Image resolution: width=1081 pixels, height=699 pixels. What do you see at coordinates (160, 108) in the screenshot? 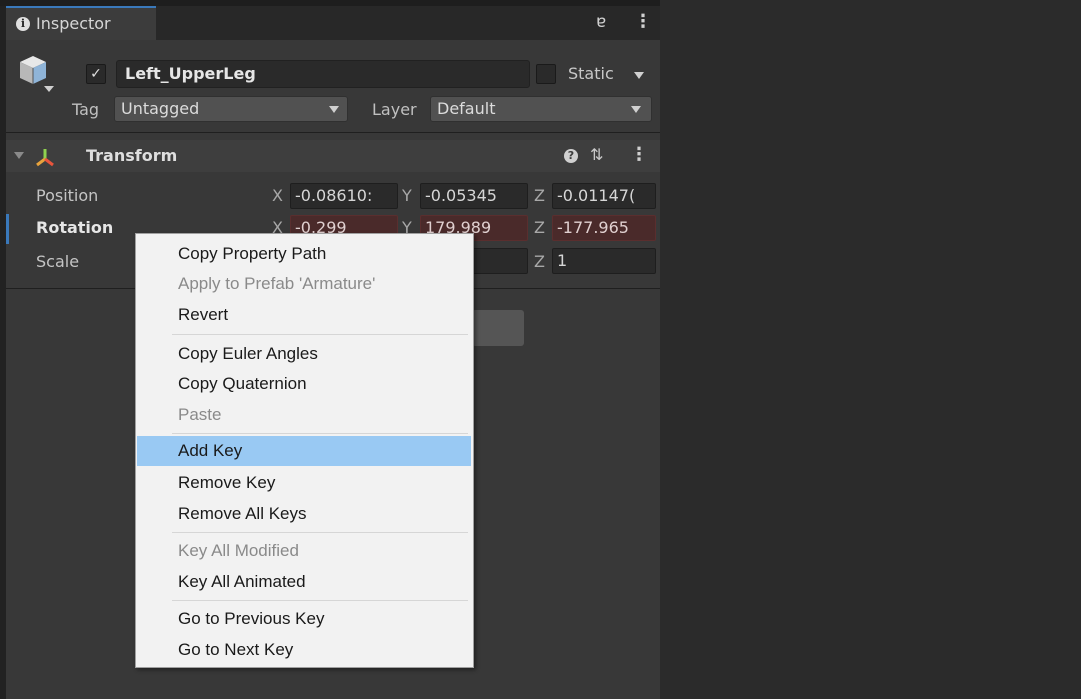
I see `tag-value: Untagged` at bounding box center [160, 108].